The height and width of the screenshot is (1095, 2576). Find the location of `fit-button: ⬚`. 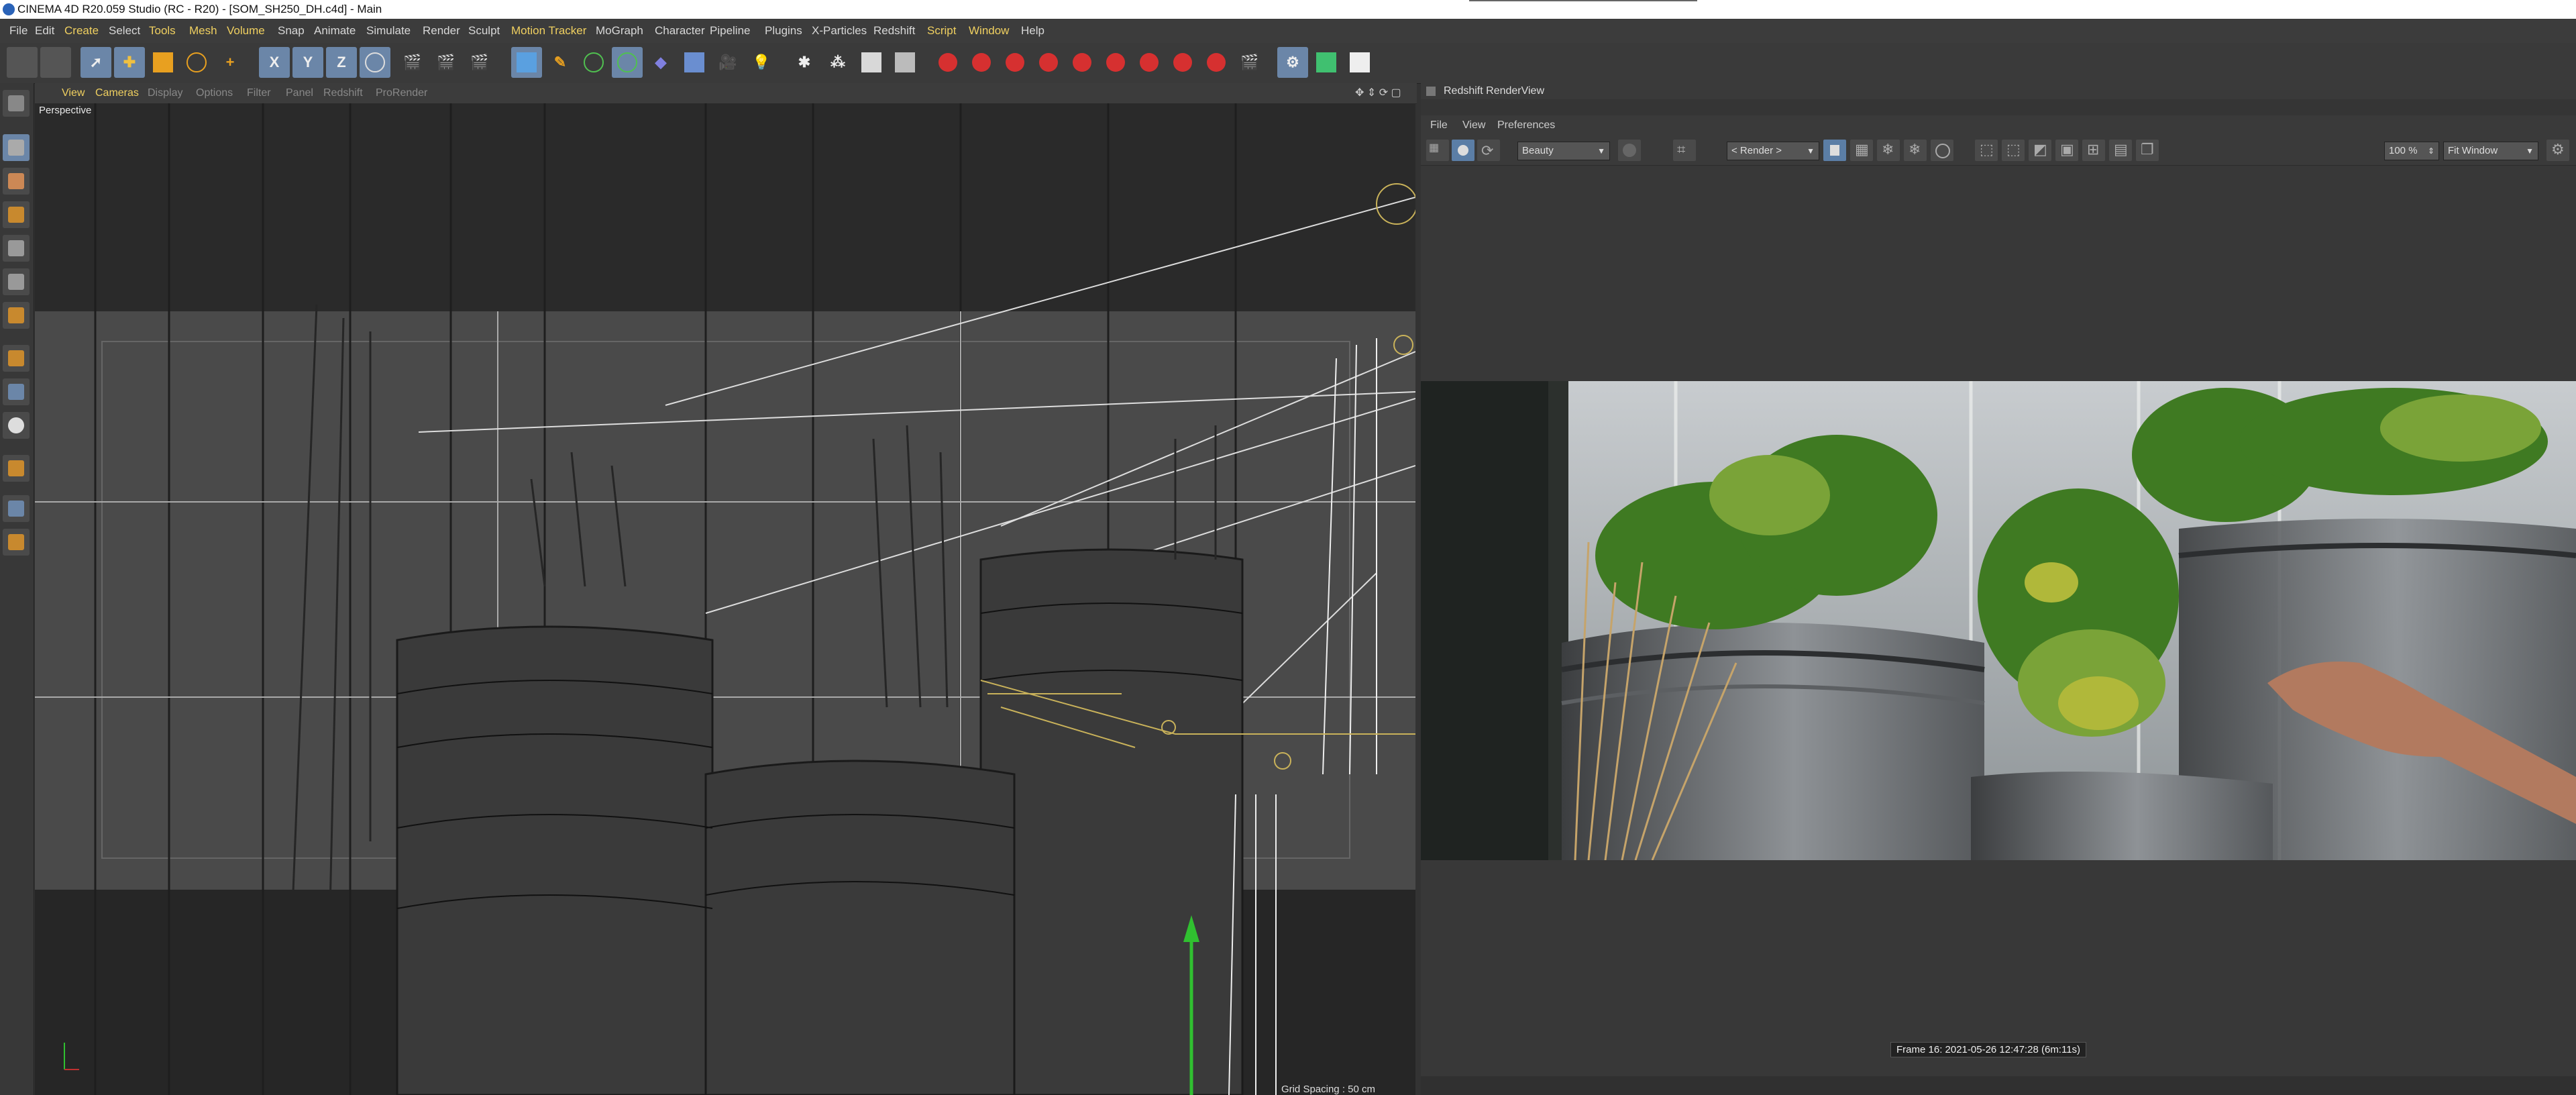

fit-button: ⬚ is located at coordinates (2013, 150).